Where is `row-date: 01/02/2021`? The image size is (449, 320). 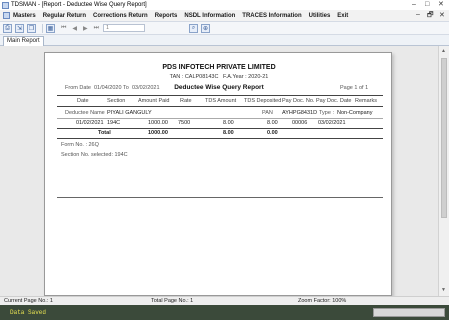 row-date: 01/02/2021 is located at coordinates (90, 123).